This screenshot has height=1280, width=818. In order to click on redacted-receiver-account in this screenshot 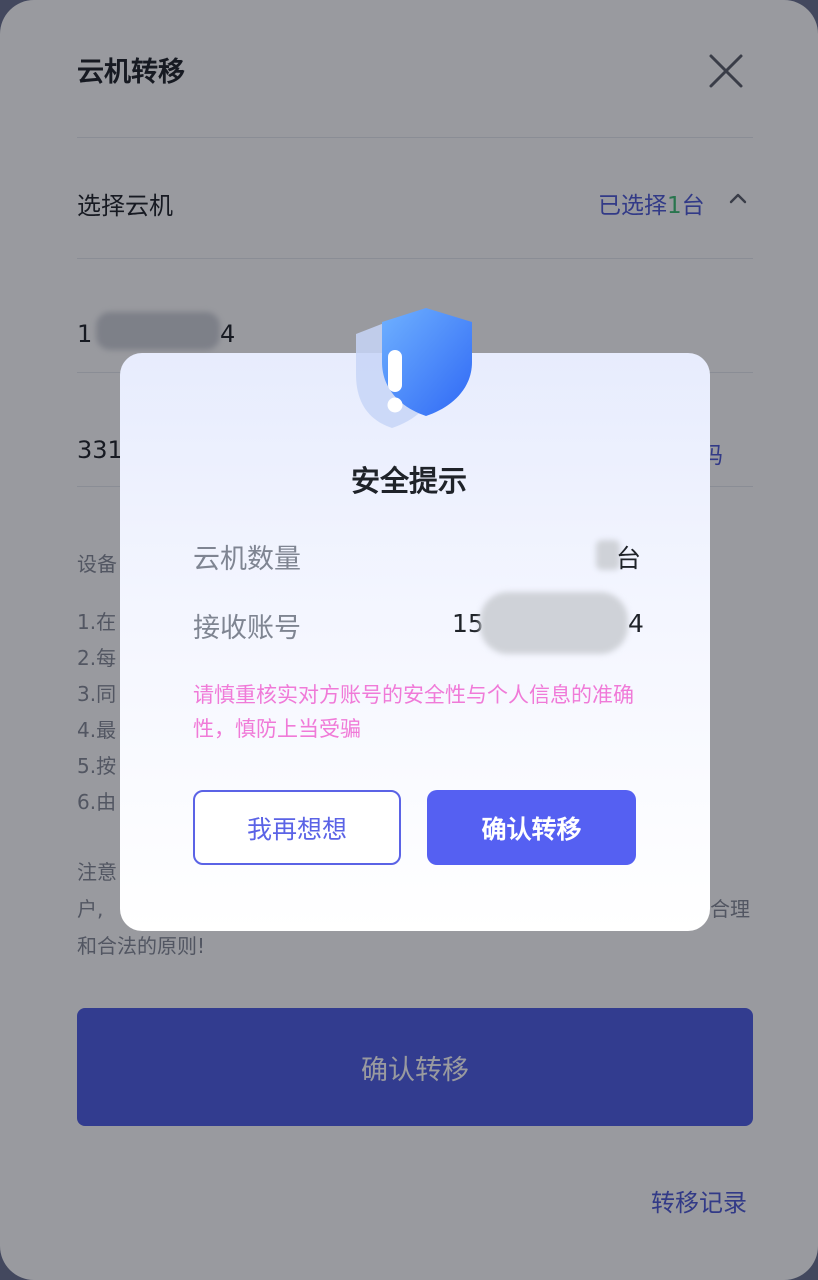, I will do `click(554, 623)`.